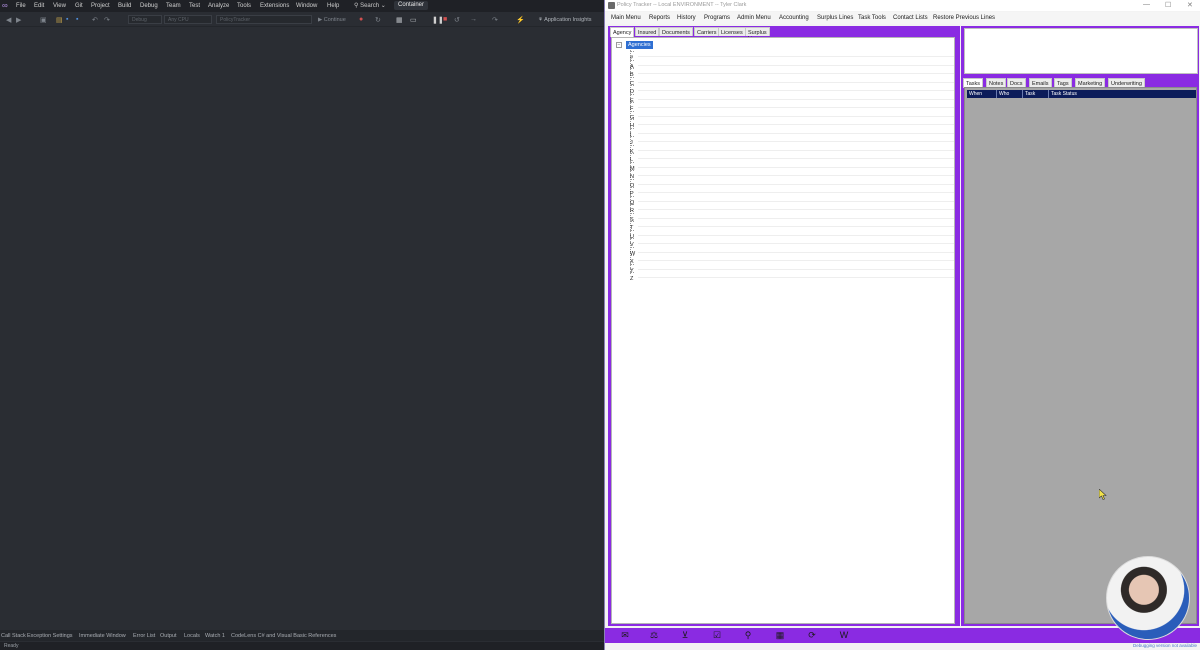 The image size is (1200, 650). Describe the element at coordinates (495, 20) in the screenshot. I see `step-over-icon: ↷` at that location.